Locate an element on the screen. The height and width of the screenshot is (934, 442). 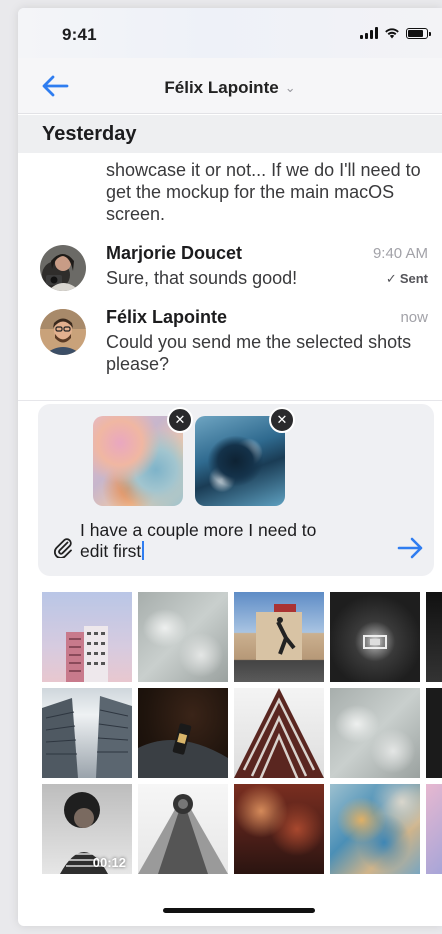
navigation-bar: Félix Lapointe ⌄ is located at coordinates (230, 86).